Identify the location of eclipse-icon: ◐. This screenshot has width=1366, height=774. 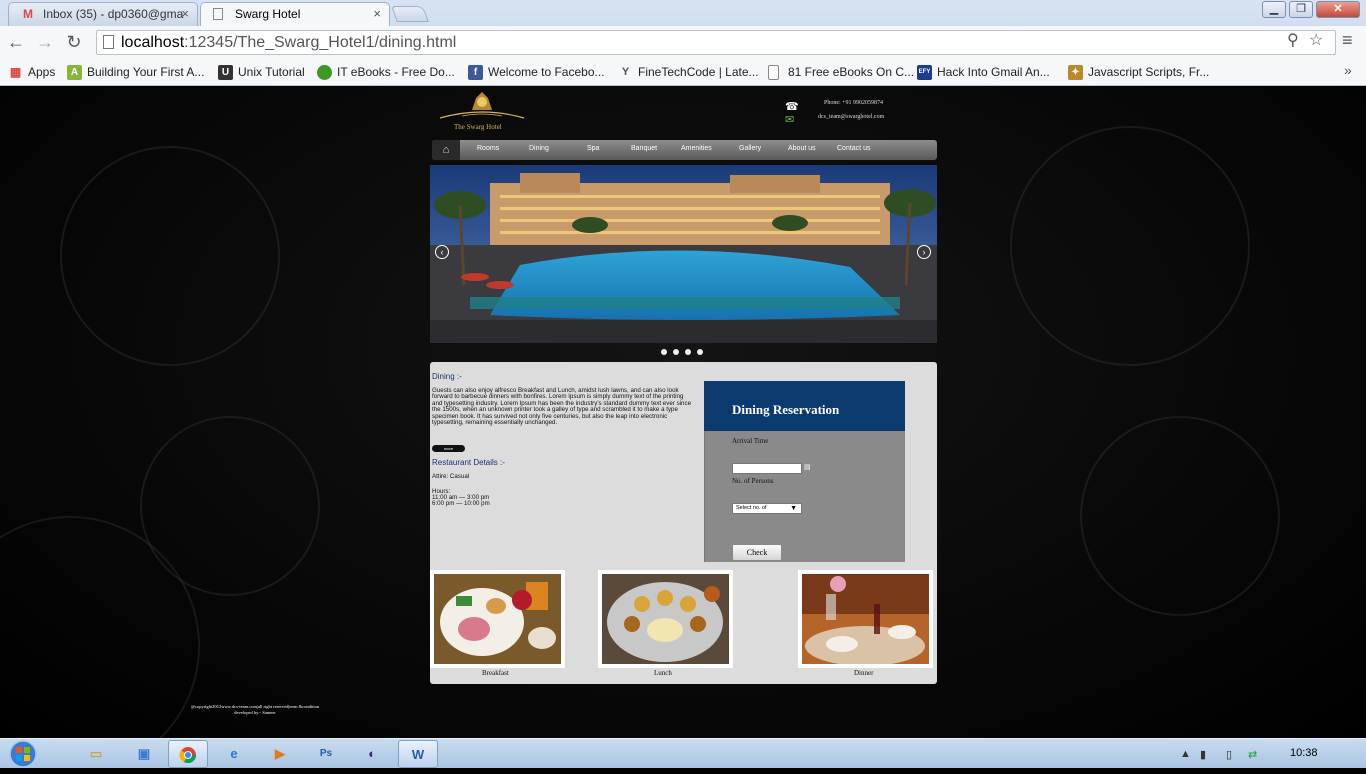
(372, 754).